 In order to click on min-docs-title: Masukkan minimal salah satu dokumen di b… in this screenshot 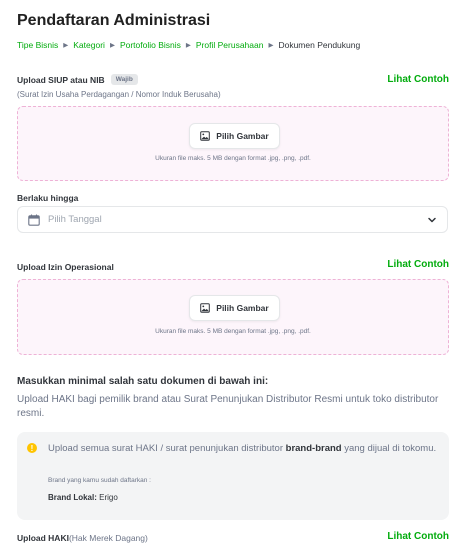, I will do `click(143, 381)`.